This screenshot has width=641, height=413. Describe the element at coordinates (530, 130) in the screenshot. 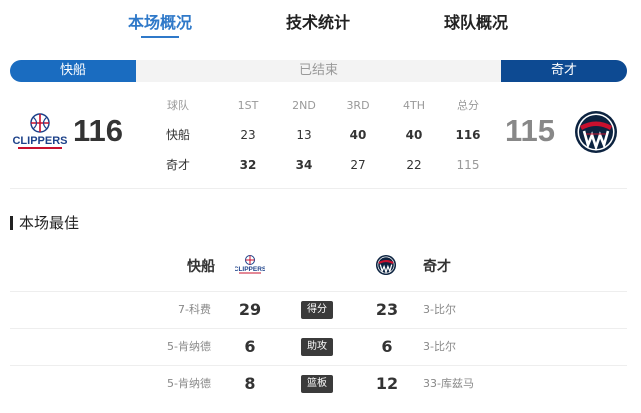

I see `away-score: 115` at that location.